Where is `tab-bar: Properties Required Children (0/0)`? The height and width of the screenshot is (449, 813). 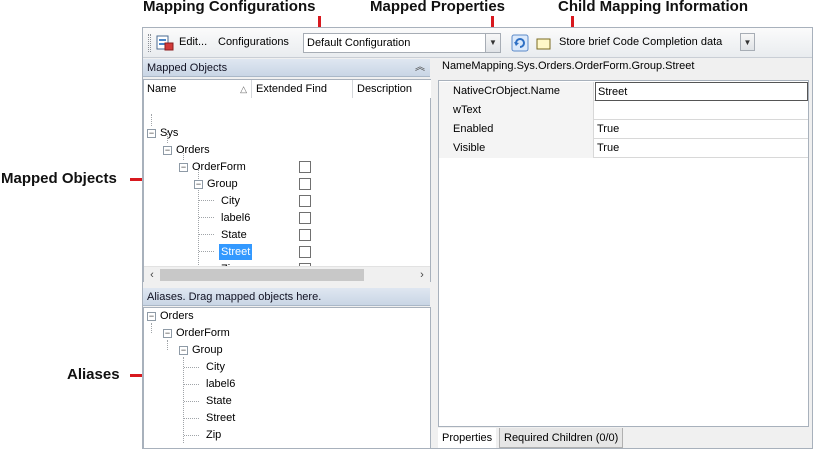 tab-bar: Properties Required Children (0/0) is located at coordinates (623, 438).